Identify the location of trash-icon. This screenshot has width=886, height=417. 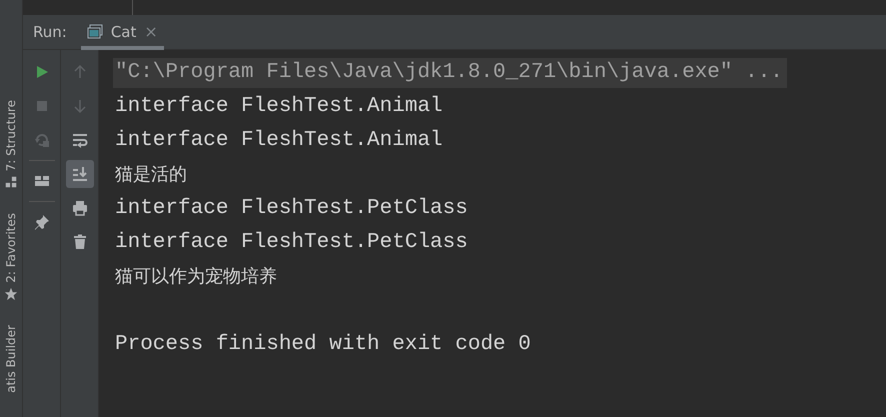
(80, 242).